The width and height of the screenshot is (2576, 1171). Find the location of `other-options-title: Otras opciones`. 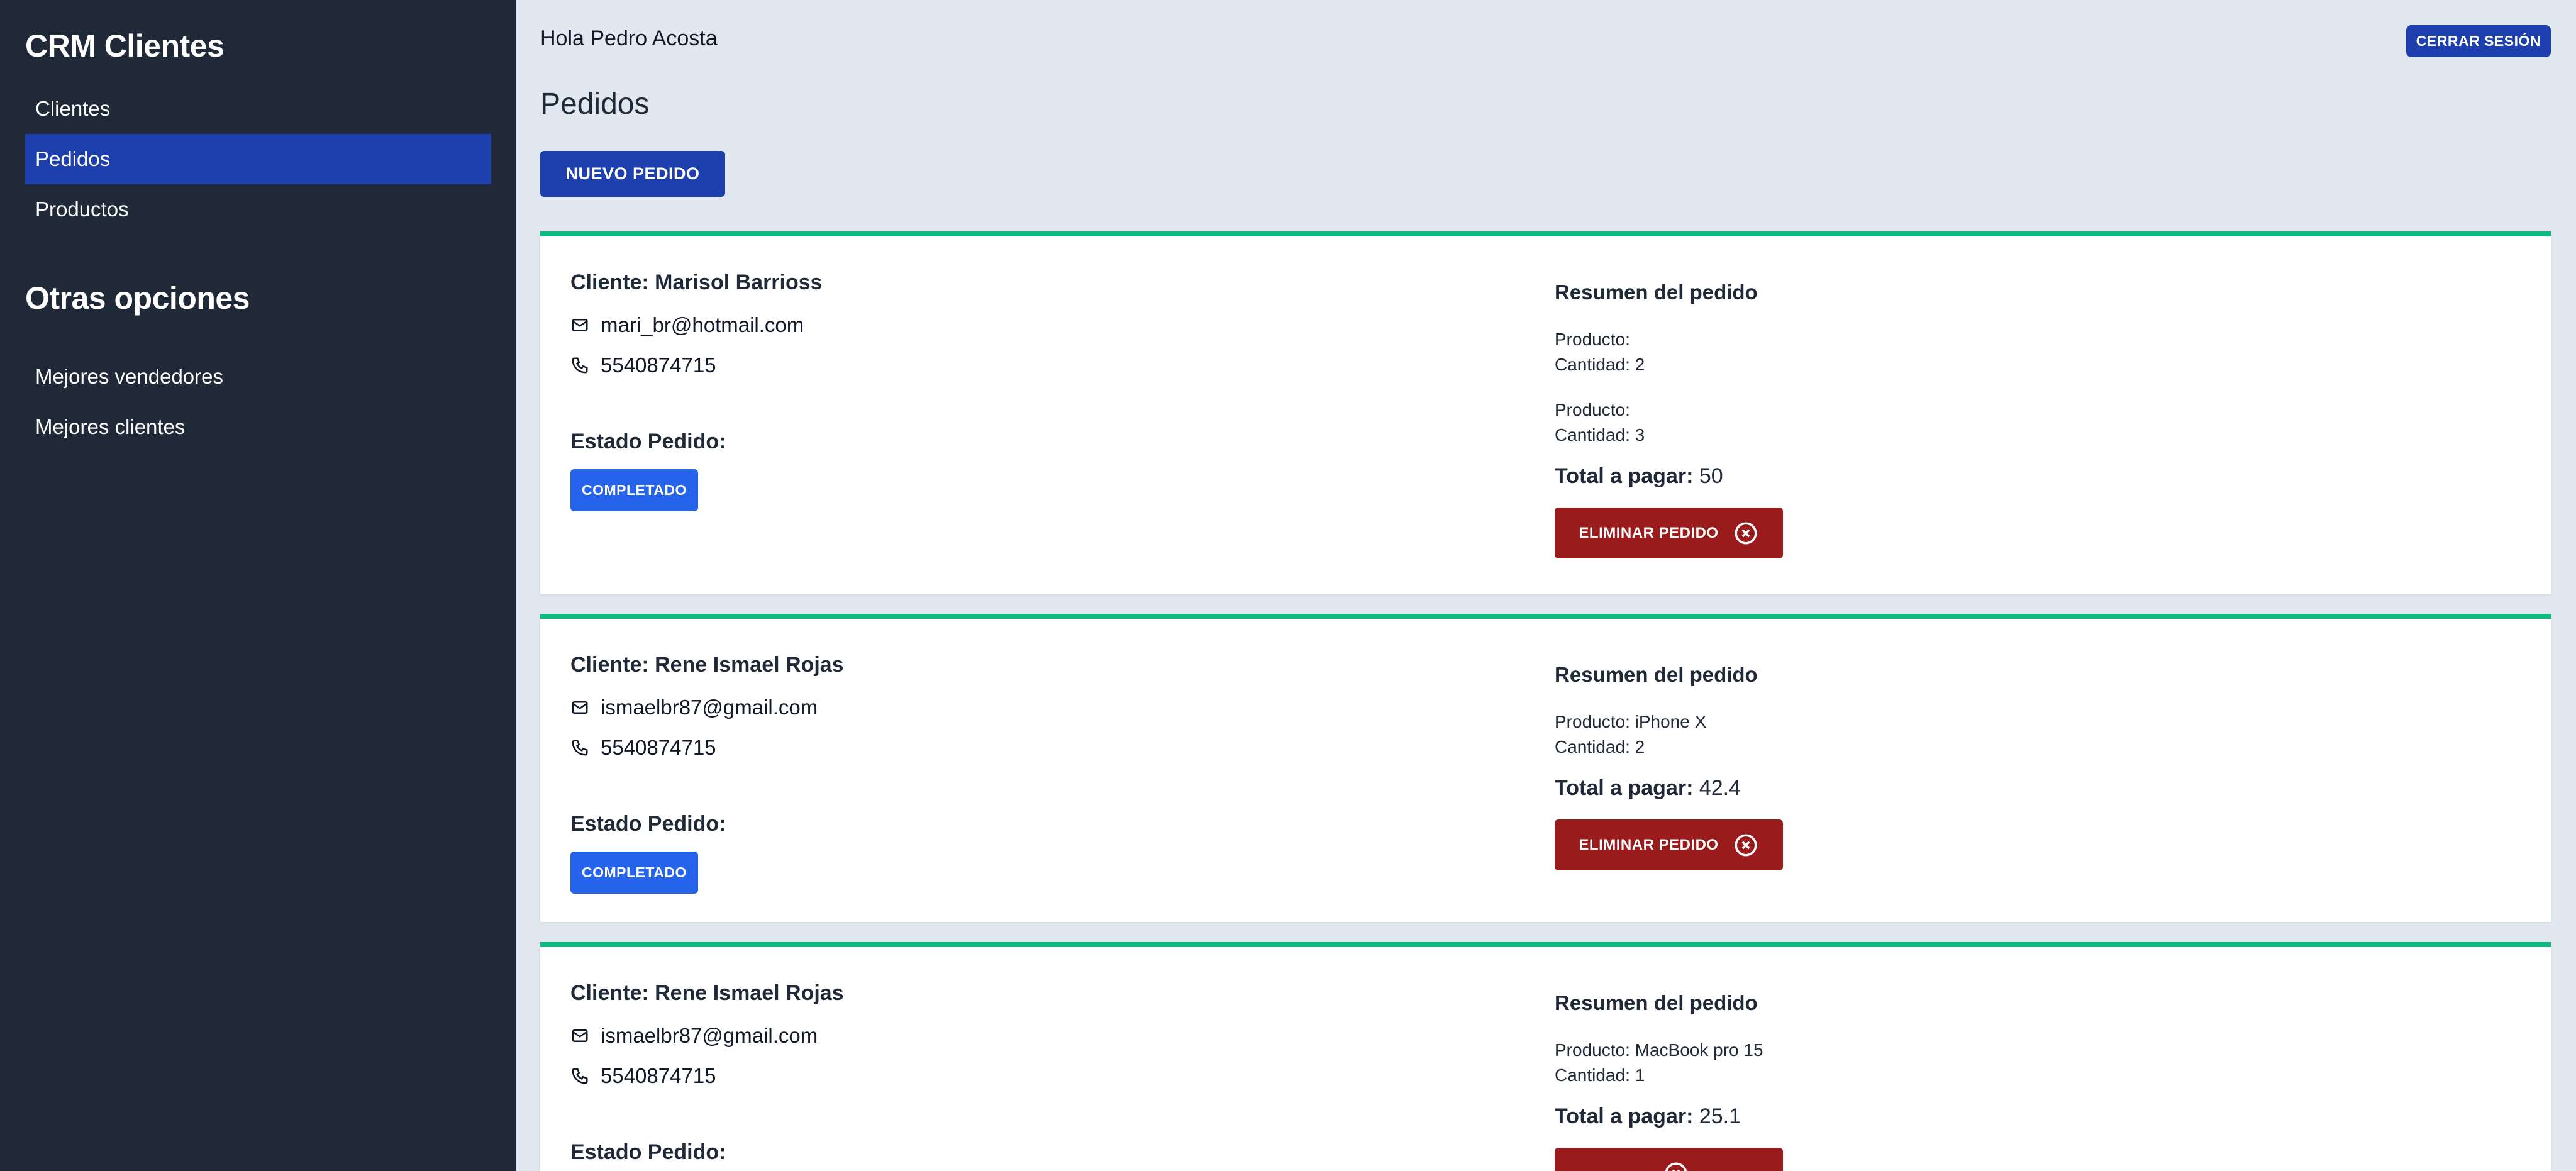

other-options-title: Otras opciones is located at coordinates (137, 298).